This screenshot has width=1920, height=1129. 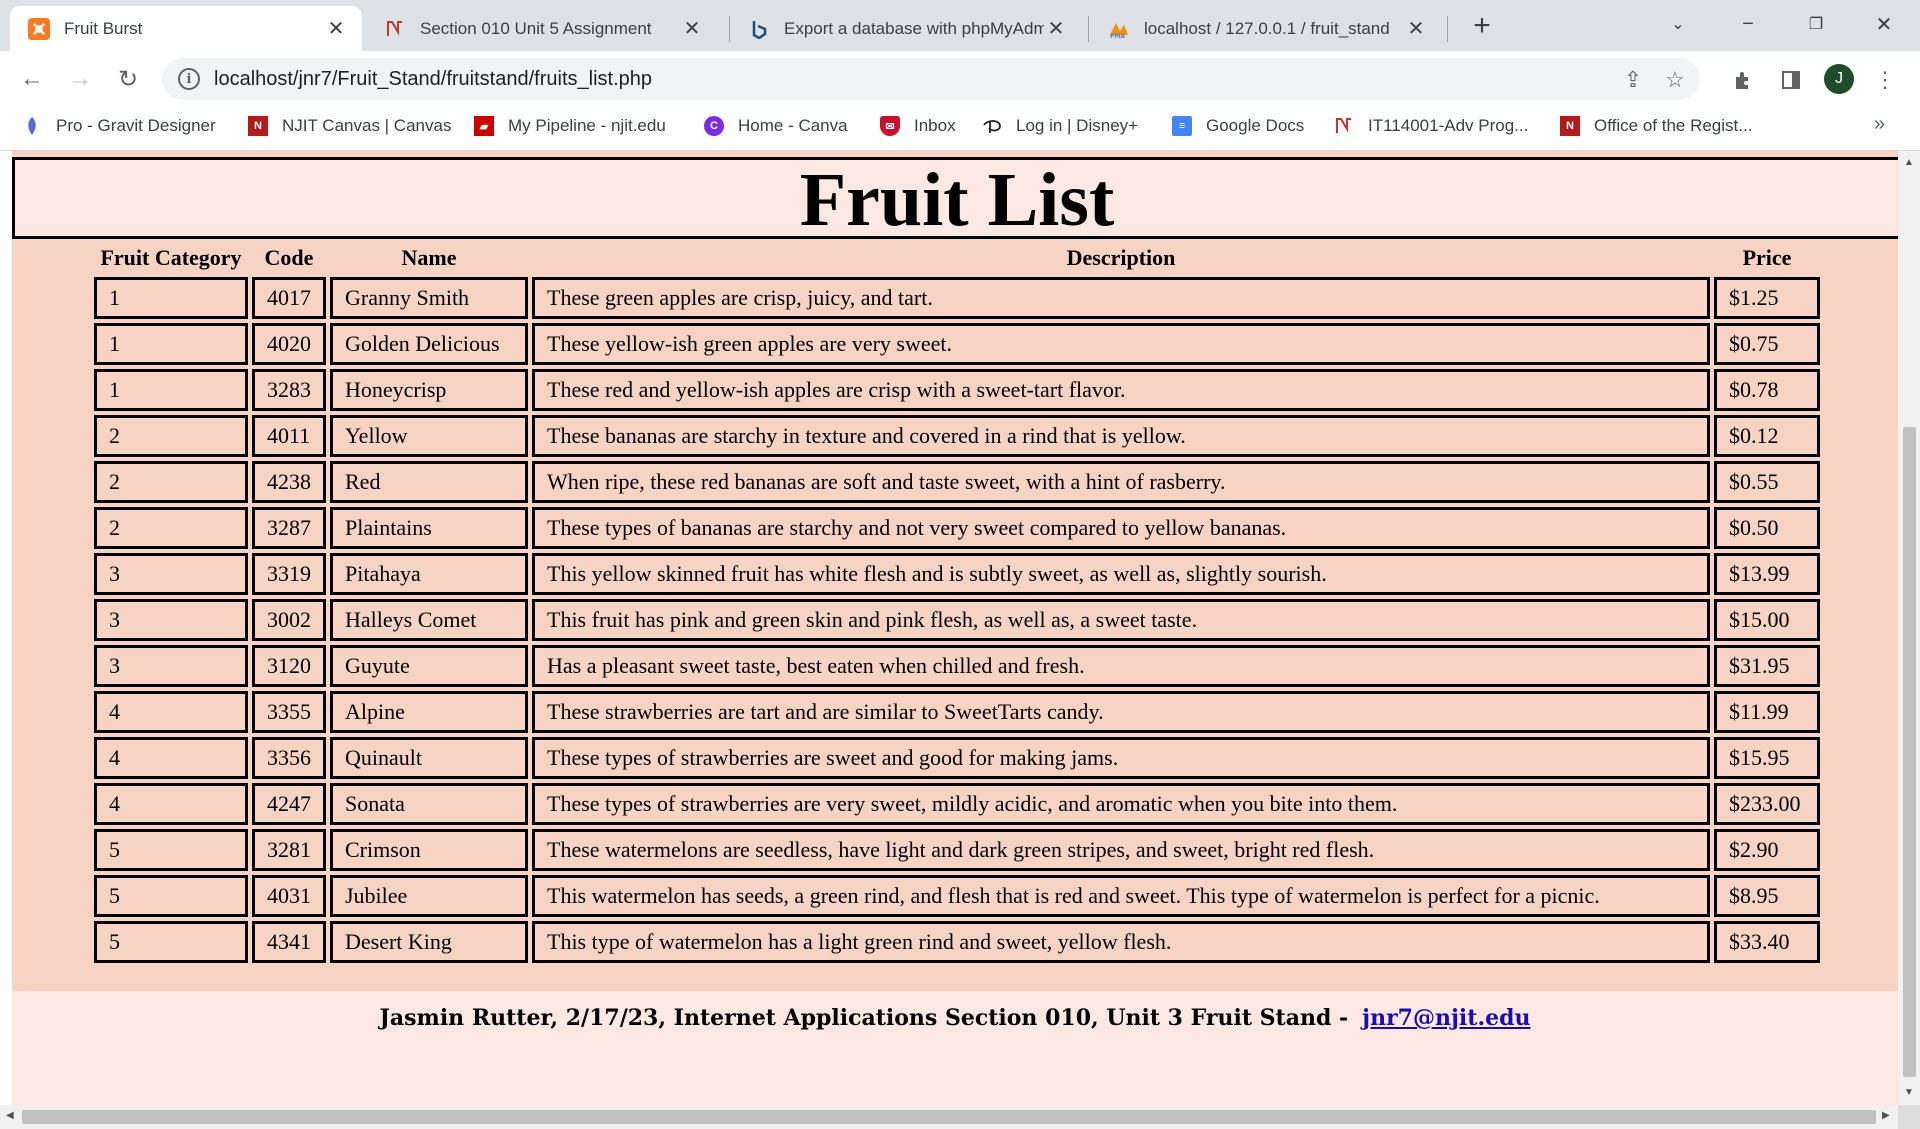 I want to click on back-icon: ←, so click(x=32, y=79).